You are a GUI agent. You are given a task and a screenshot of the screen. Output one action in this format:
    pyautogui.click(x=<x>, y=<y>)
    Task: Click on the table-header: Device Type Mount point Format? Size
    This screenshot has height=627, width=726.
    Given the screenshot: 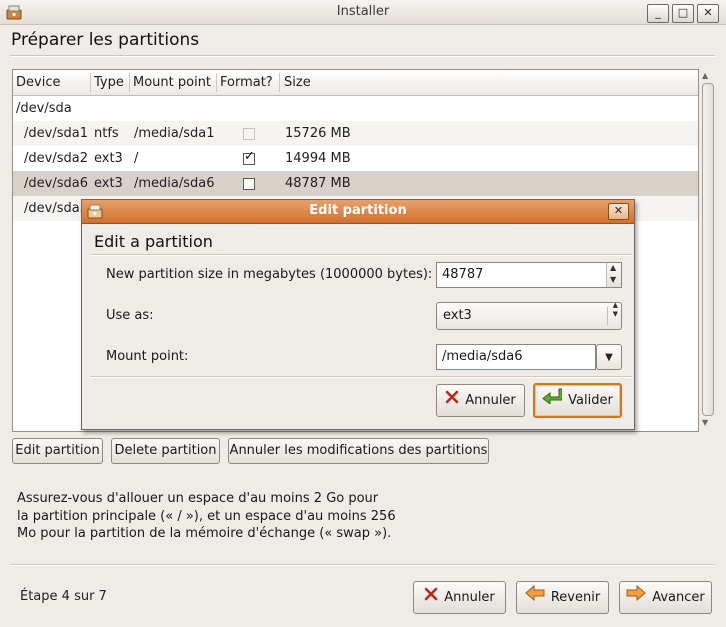 What is the action you would take?
    pyautogui.click(x=355, y=83)
    